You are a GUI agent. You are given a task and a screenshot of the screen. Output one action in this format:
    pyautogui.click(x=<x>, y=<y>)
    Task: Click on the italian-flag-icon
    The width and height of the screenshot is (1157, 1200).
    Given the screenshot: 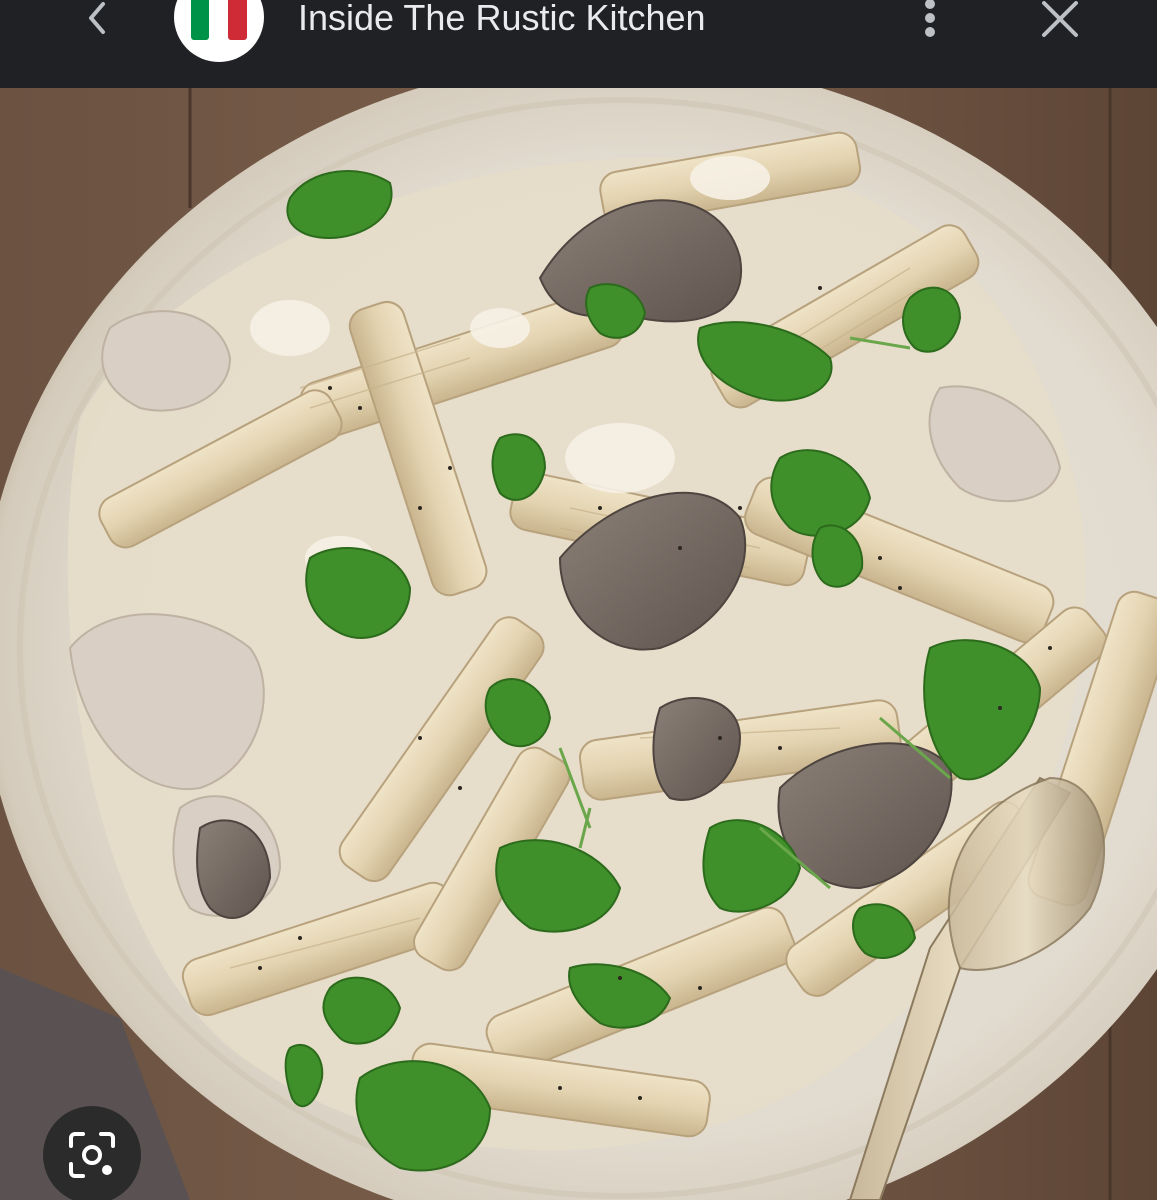 What is the action you would take?
    pyautogui.click(x=219, y=20)
    